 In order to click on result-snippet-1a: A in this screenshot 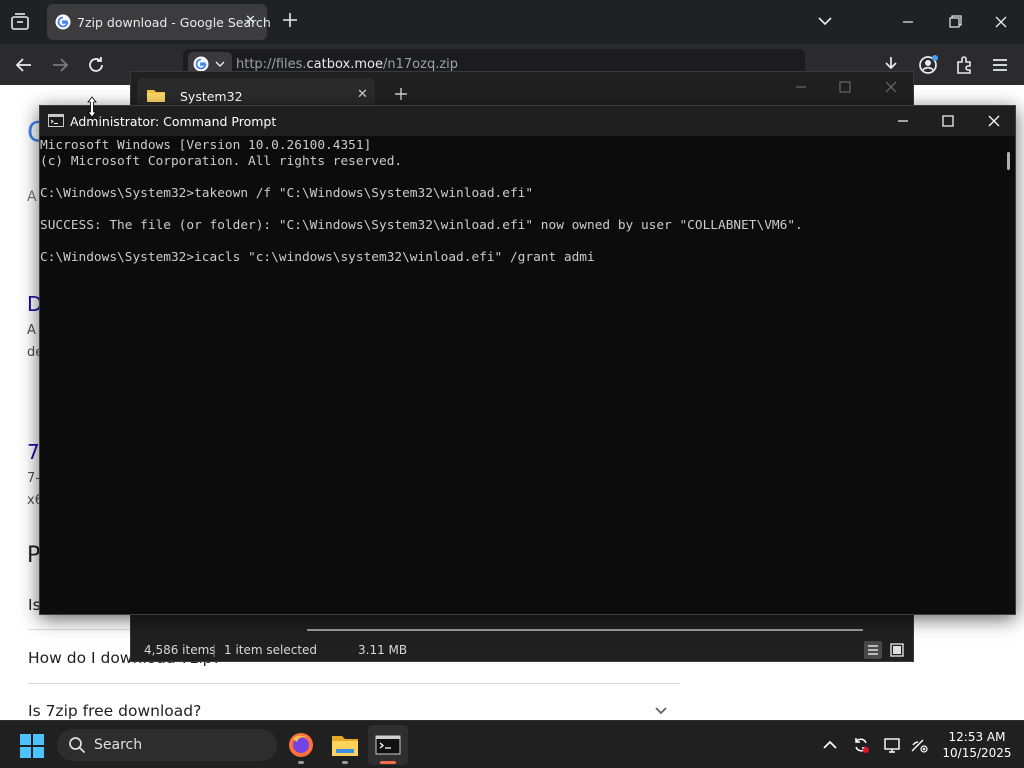, I will do `click(31, 330)`.